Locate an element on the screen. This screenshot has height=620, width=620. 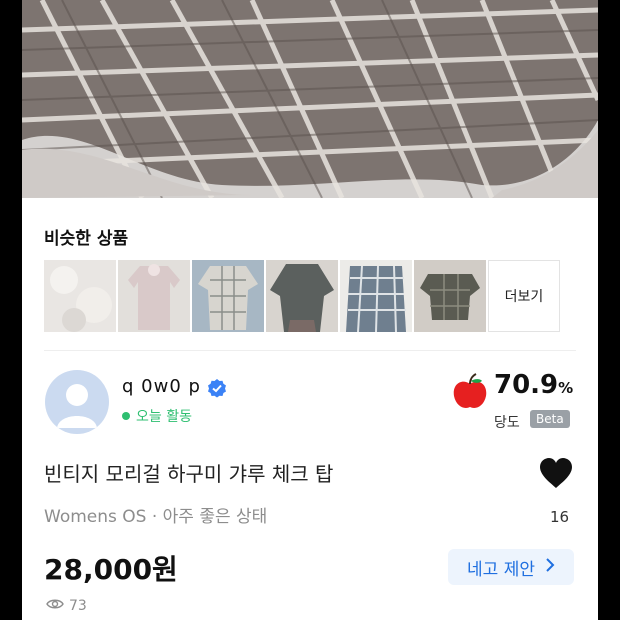
similar-products-title: 비슷한 상품 is located at coordinates (86, 239).